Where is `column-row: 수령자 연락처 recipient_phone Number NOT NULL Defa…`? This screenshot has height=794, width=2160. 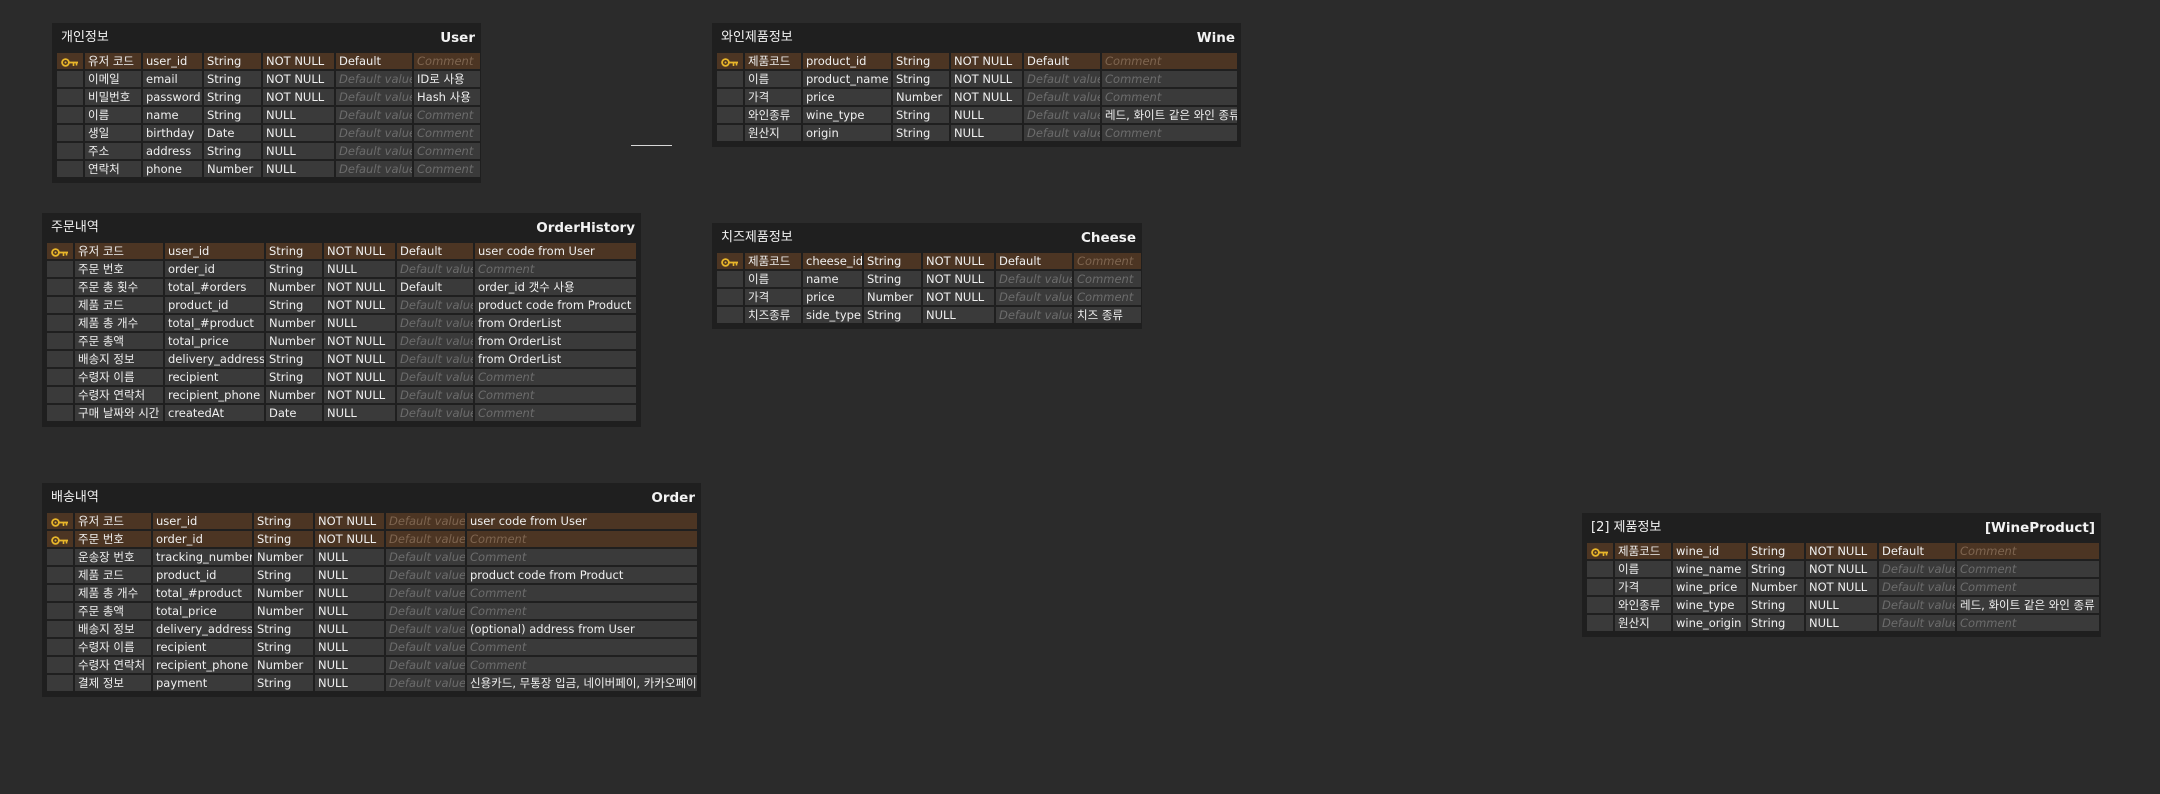 column-row: 수령자 연락처 recipient_phone Number NOT NULL Defa… is located at coordinates (341, 395).